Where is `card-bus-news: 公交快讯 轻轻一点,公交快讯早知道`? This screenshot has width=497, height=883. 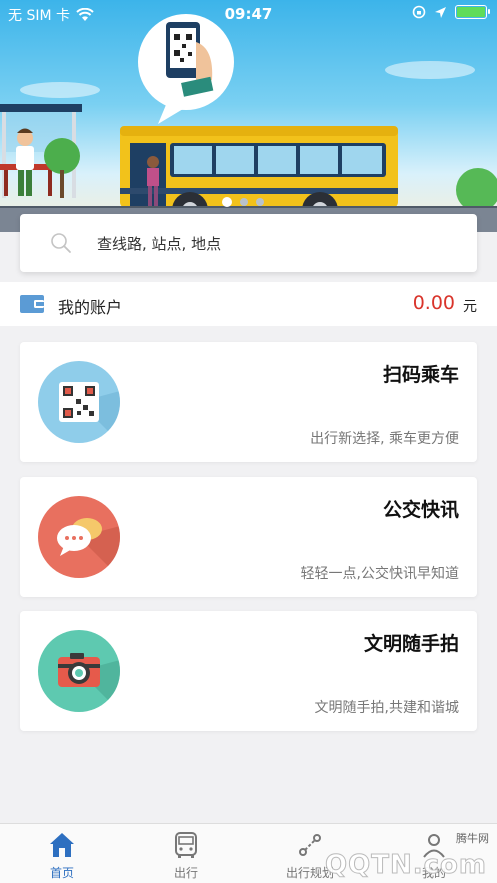 card-bus-news: 公交快讯 轻轻一点,公交快讯早知道 is located at coordinates (248, 537).